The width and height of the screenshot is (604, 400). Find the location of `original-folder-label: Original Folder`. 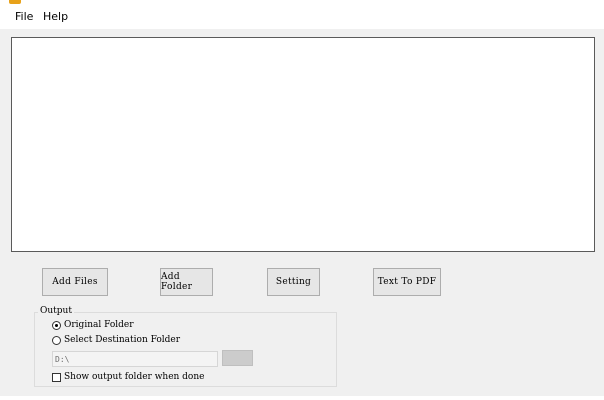

original-folder-label: Original Folder is located at coordinates (99, 325).